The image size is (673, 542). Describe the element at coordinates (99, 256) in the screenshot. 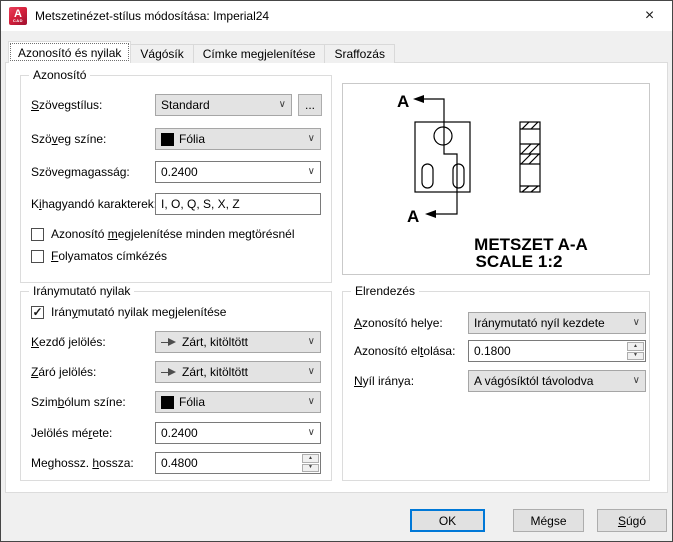

I see `folyamatos-cimkezes-checkbox: Folyamatos címkézés` at that location.